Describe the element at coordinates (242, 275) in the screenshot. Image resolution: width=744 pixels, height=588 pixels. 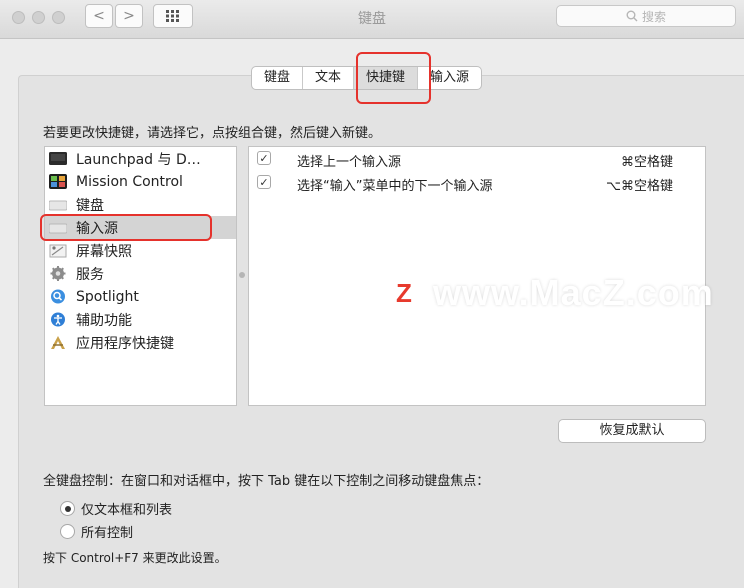
I see `split-view-handle` at that location.